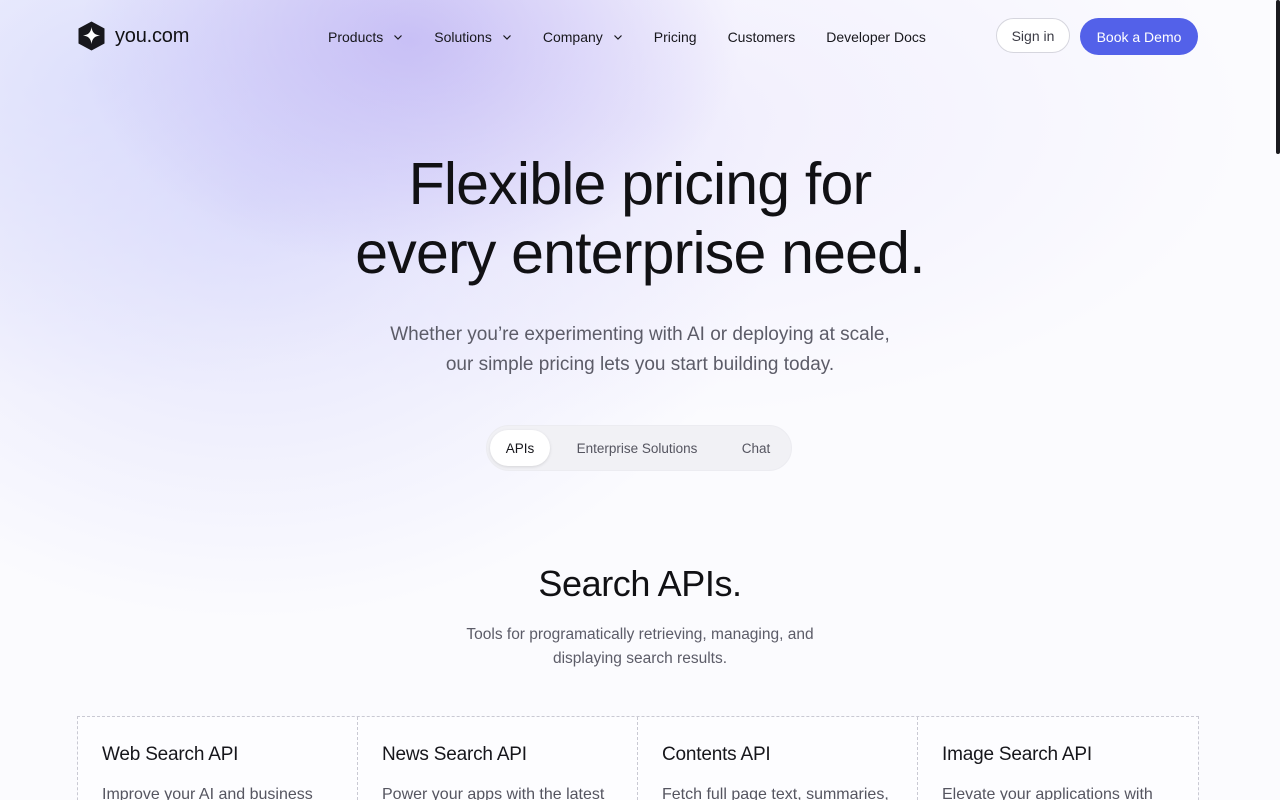 Image resolution: width=1280 pixels, height=800 pixels. Describe the element at coordinates (640, 658) in the screenshot. I see `section-subtitle-line-2: displaying search results.` at that location.